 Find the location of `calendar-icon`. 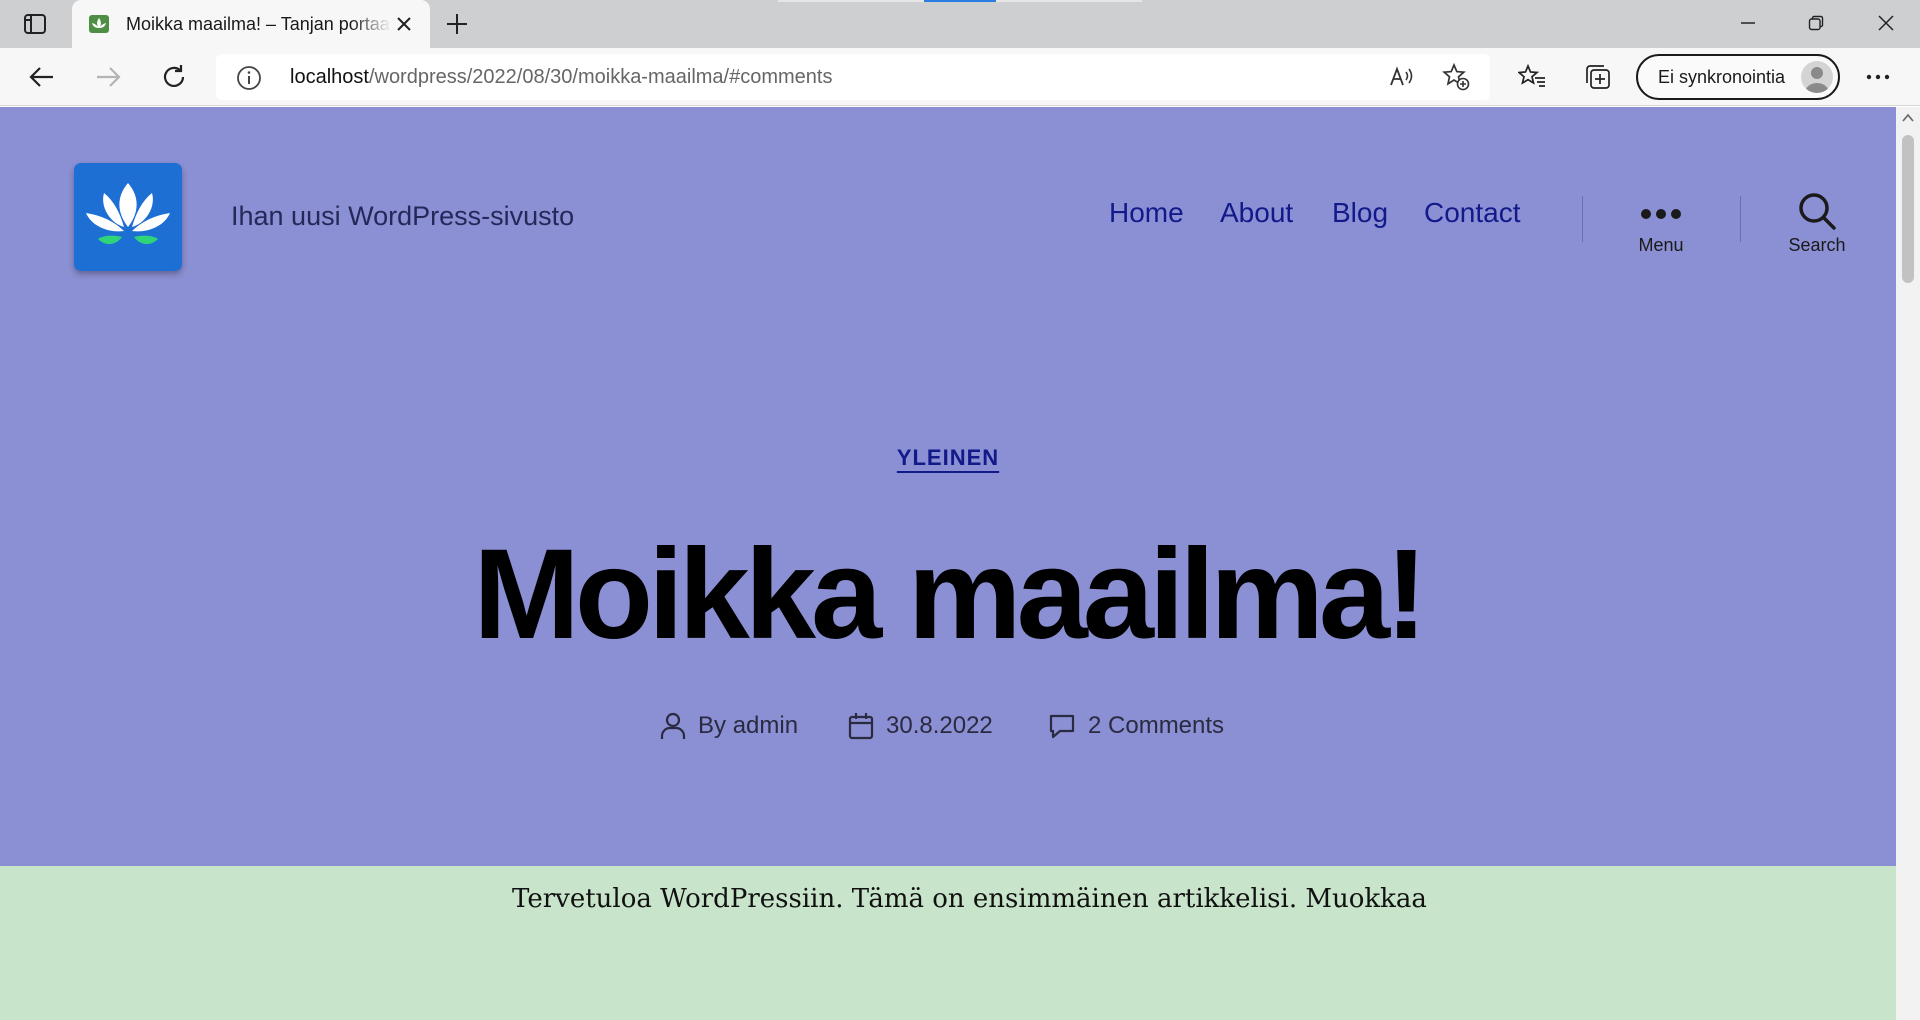

calendar-icon is located at coordinates (861, 726).